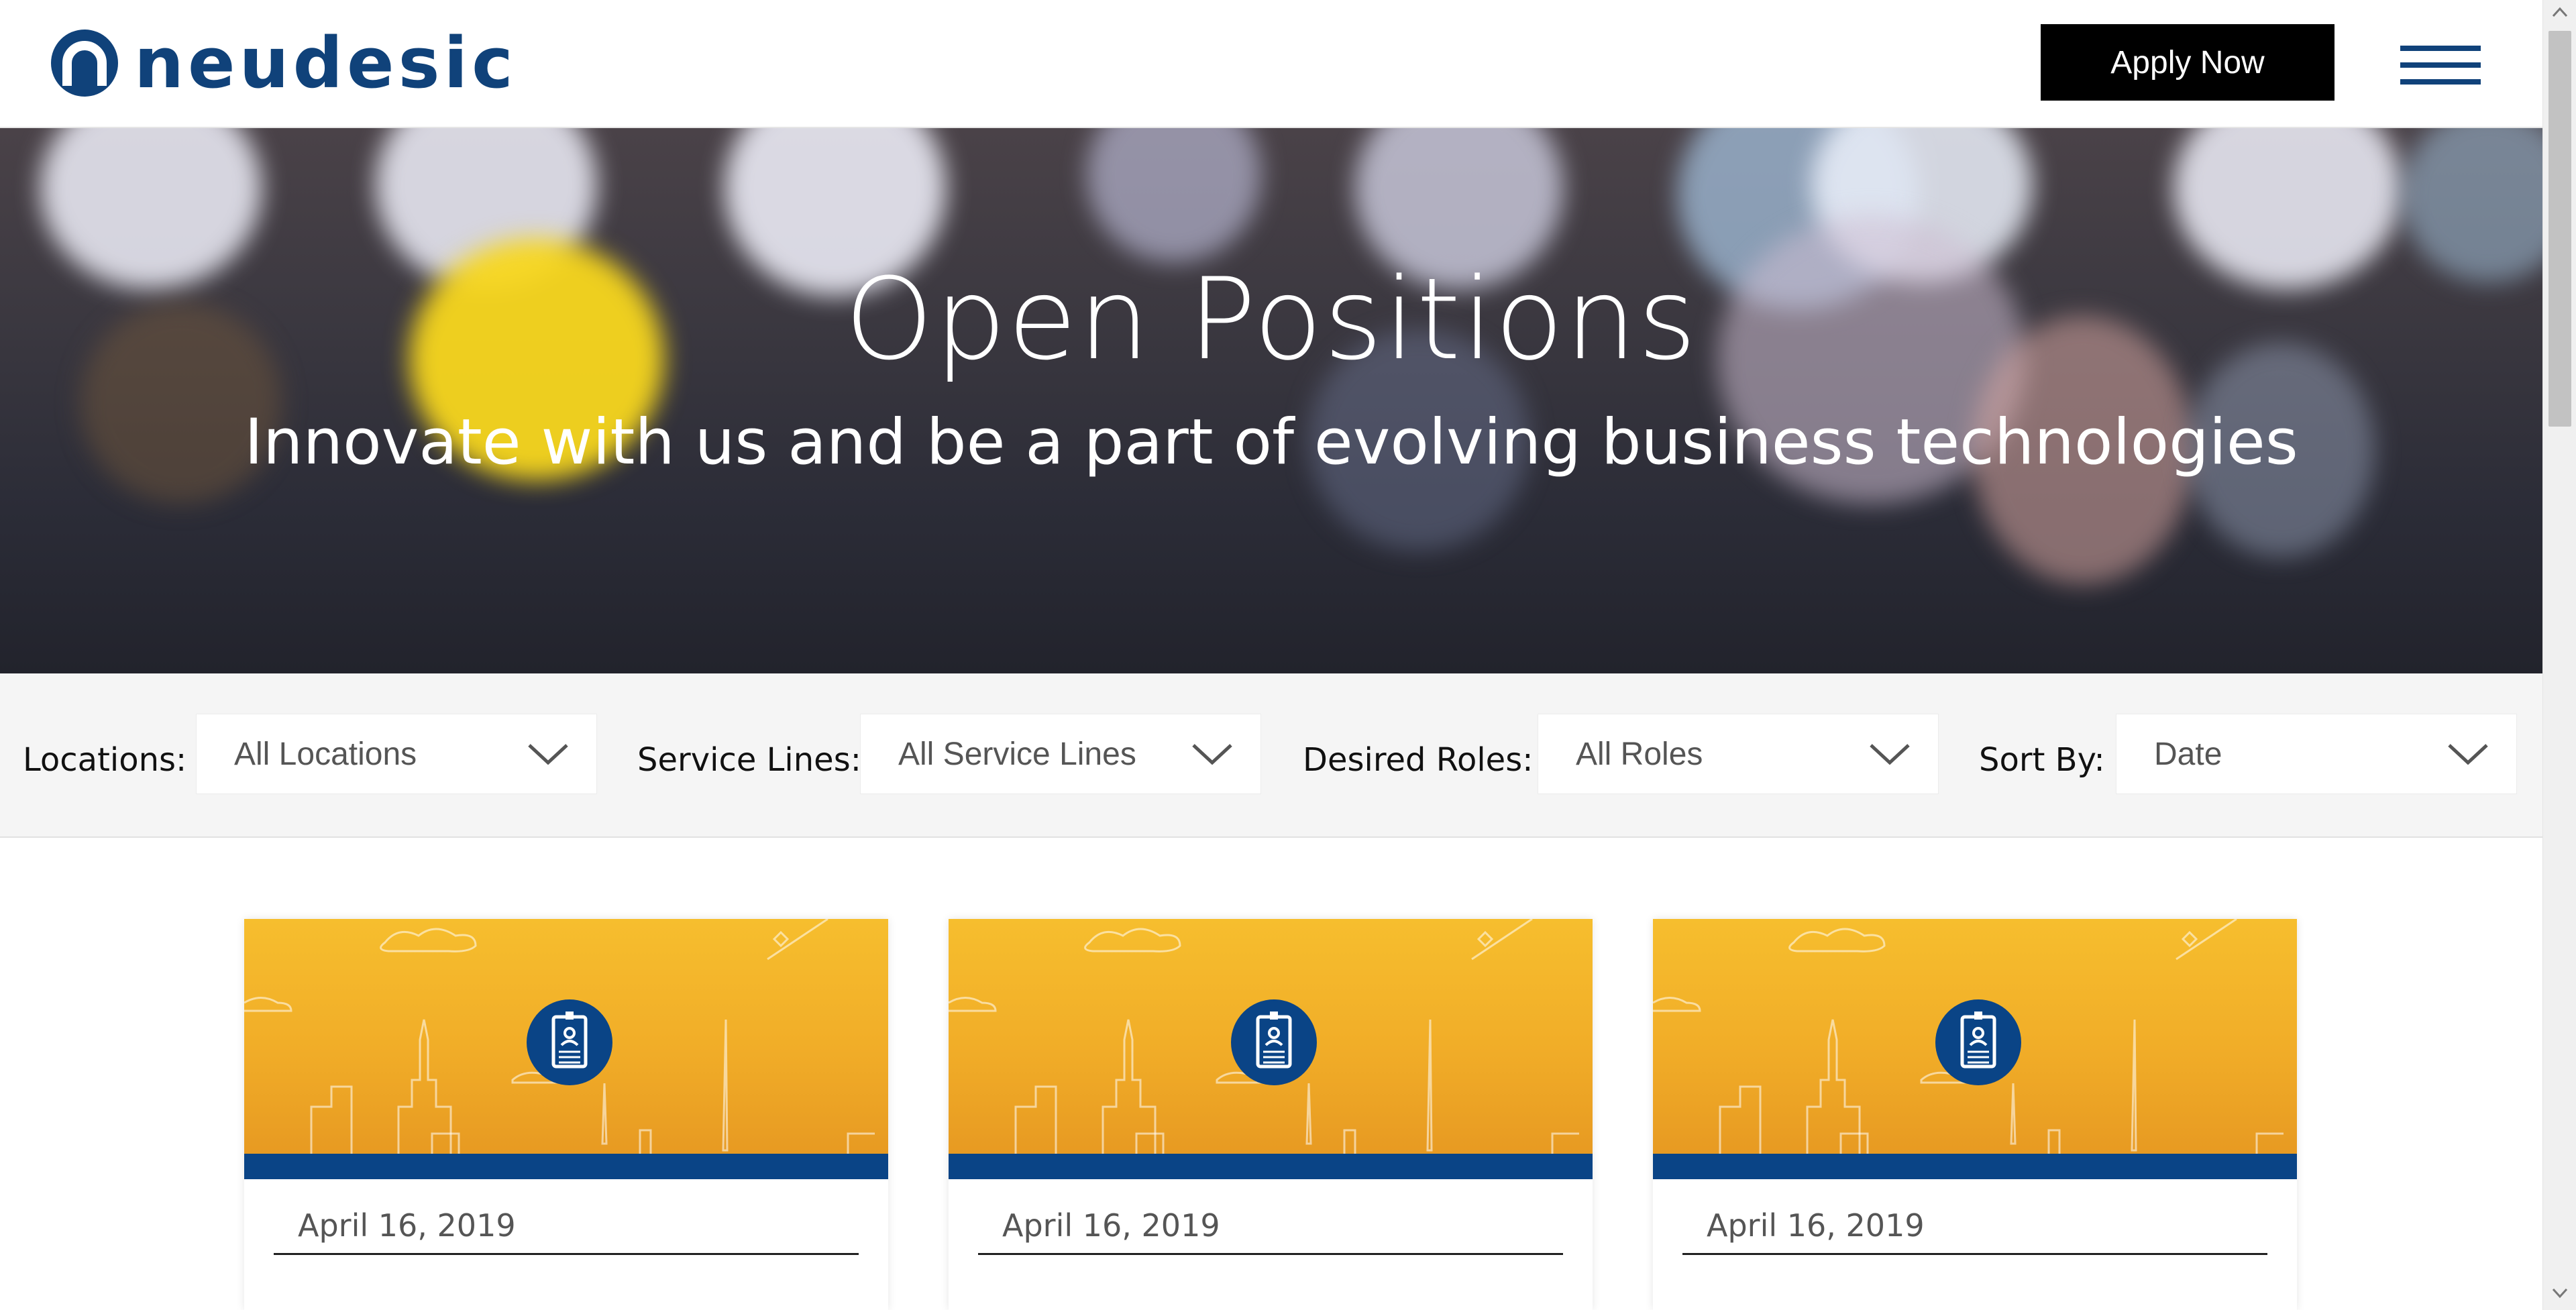 This screenshot has height=1310, width=2576. I want to click on service-lines-select-value: All Service Lines, so click(1017, 754).